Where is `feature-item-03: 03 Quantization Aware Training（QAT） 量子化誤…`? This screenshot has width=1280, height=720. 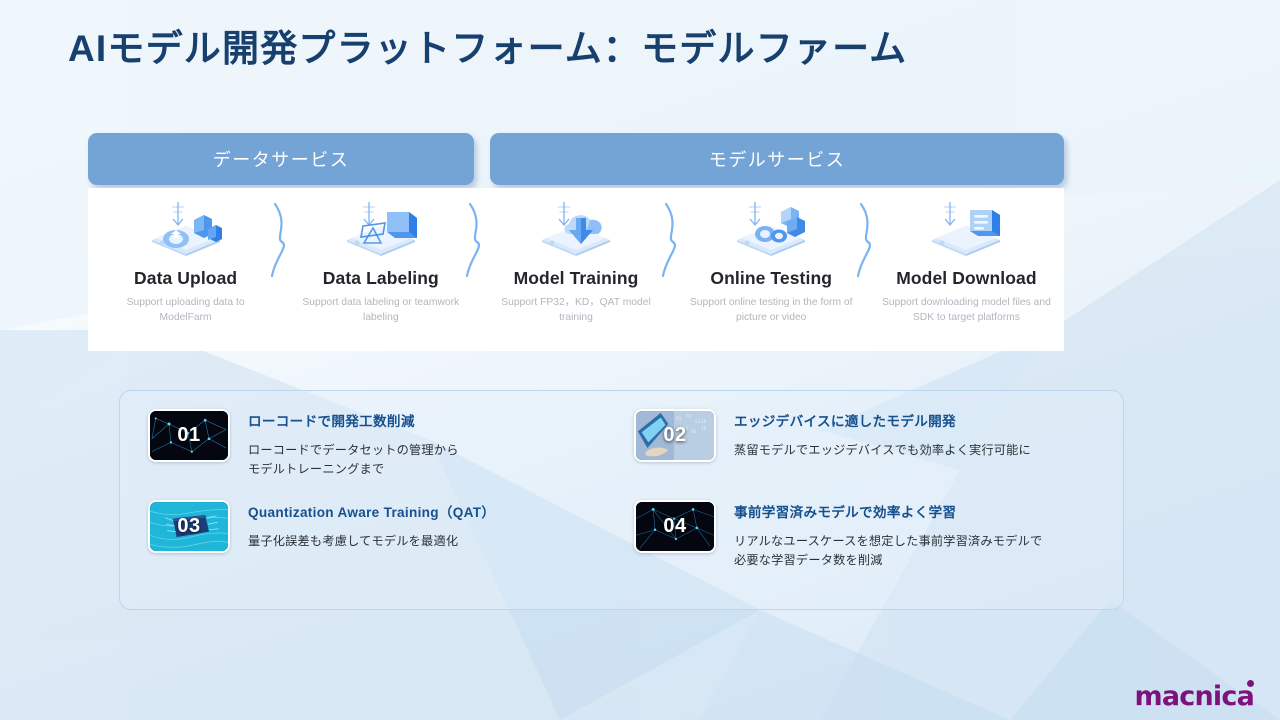
feature-item-03: 03 Quantization Aware Training（QAT） 量子化誤… is located at coordinates (391, 545).